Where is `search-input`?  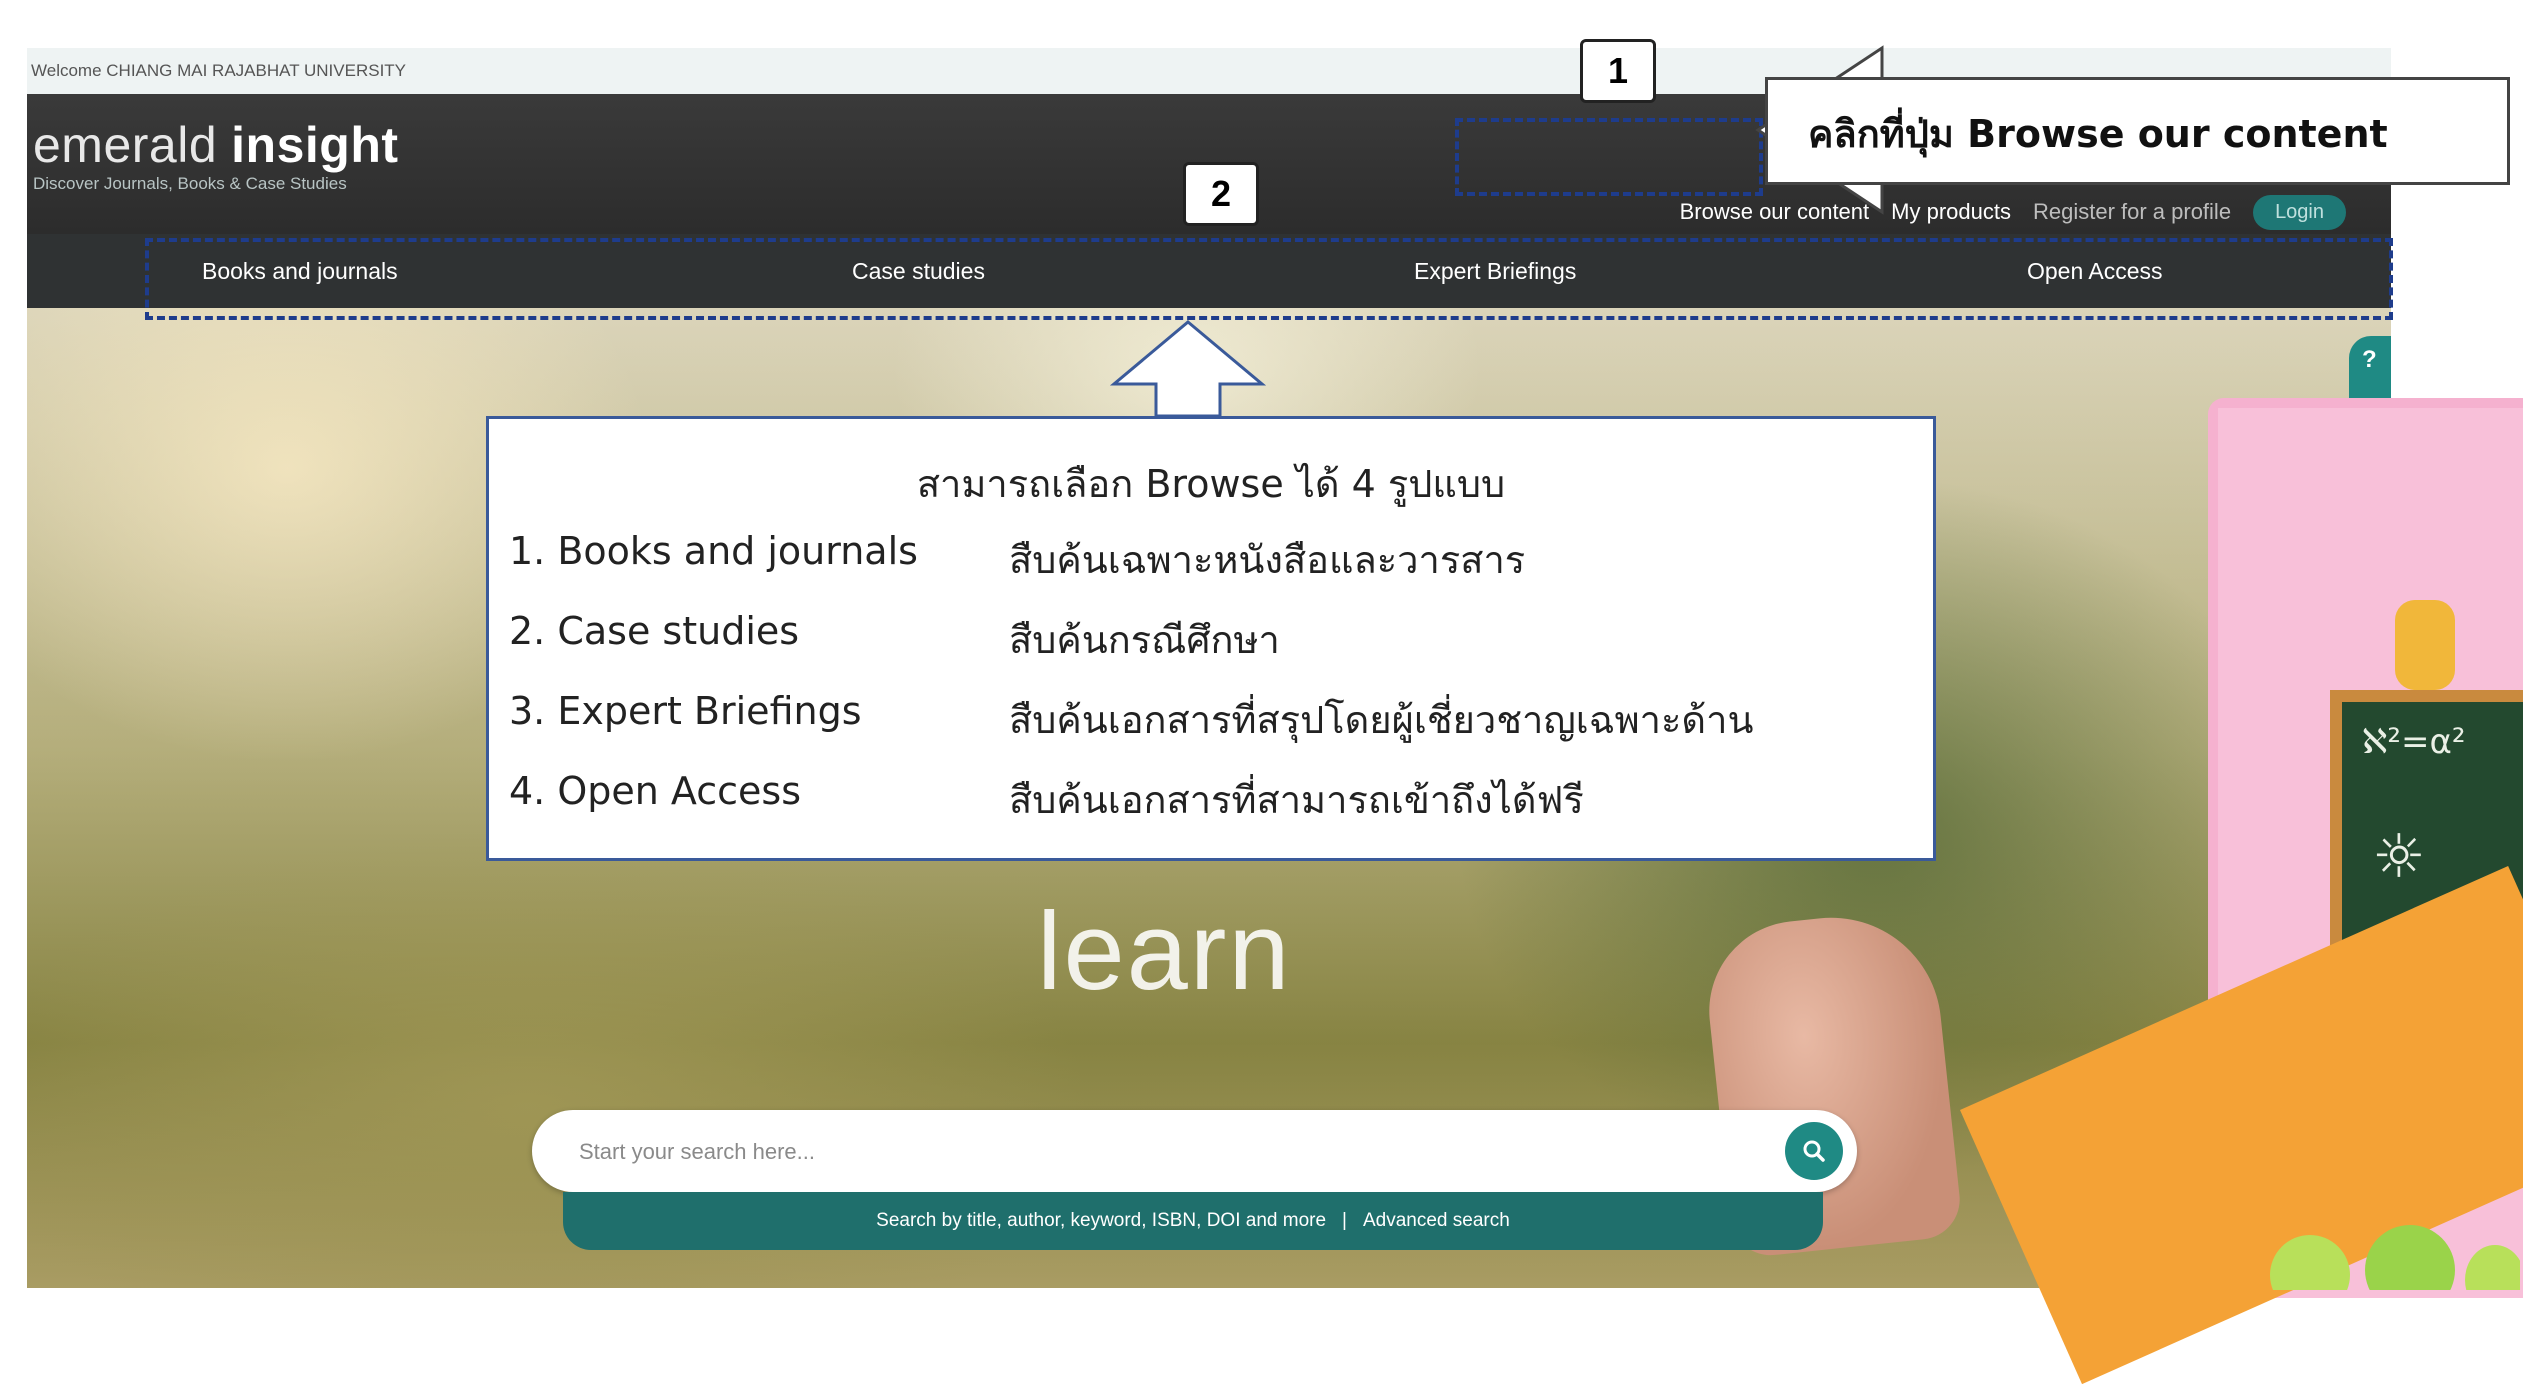
search-input is located at coordinates (1154, 1152).